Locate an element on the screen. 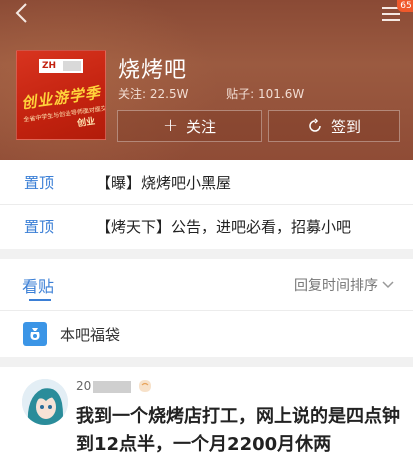 Image resolution: width=413 pixels, height=467 pixels. sort-dropdown: 回复时间排序 is located at coordinates (344, 285).